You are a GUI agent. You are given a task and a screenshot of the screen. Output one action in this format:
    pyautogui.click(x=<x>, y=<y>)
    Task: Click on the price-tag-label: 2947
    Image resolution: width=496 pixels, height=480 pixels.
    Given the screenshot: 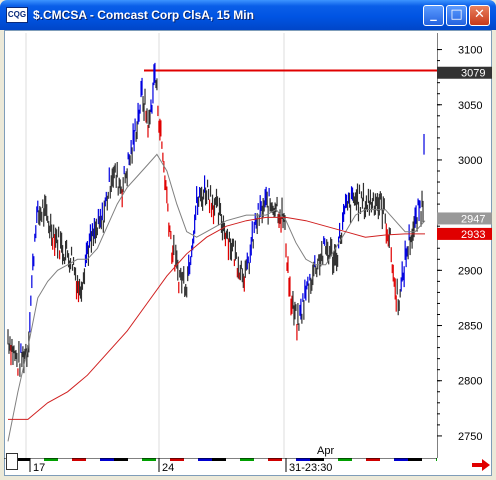 What is the action you would take?
    pyautogui.click(x=473, y=219)
    